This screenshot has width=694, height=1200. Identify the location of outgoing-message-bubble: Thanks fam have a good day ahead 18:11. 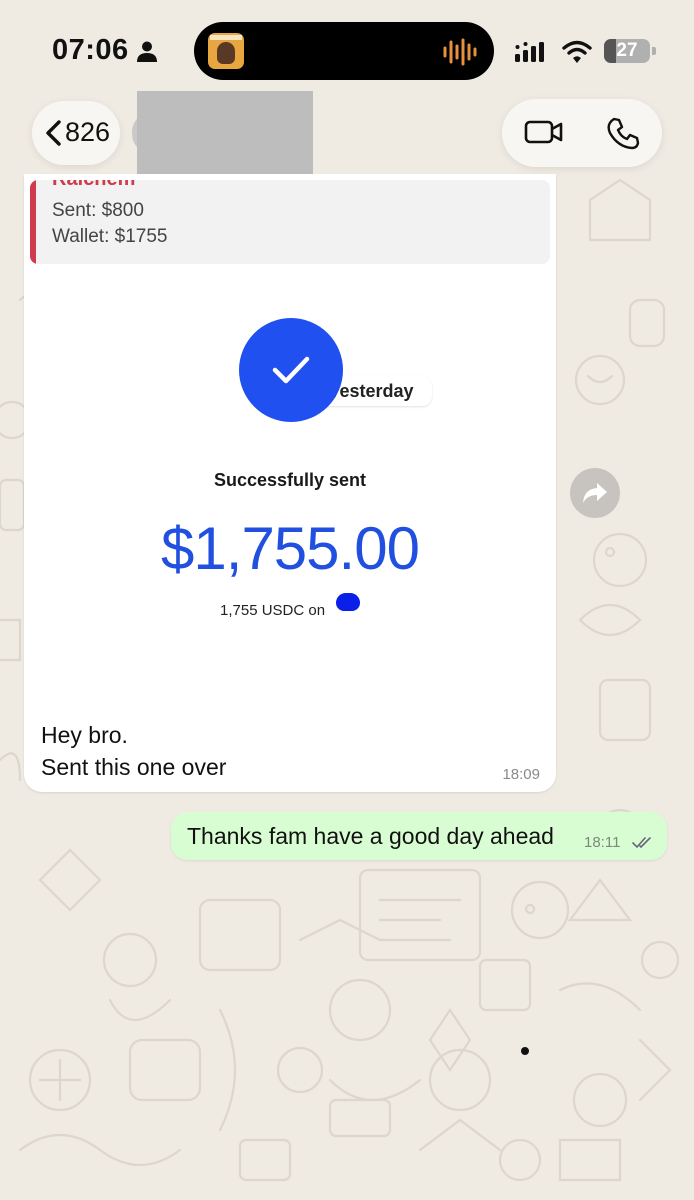
(419, 836).